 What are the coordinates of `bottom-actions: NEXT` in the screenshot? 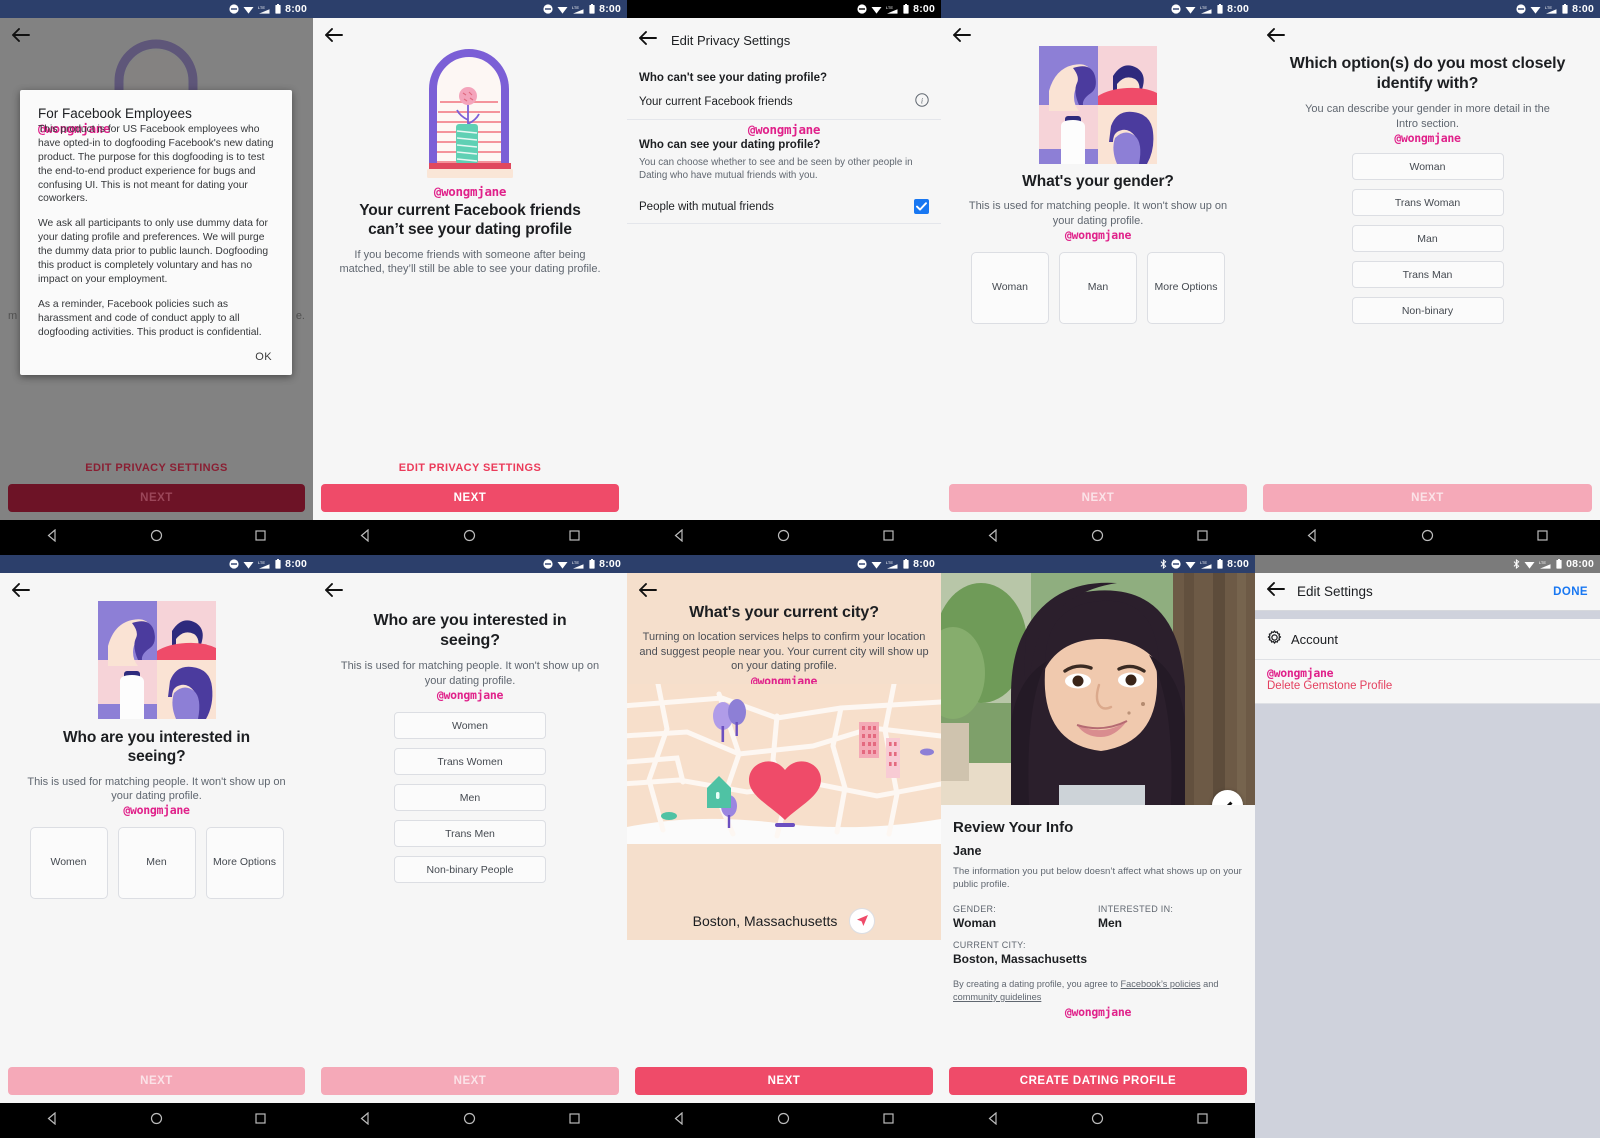 It's located at (156, 1085).